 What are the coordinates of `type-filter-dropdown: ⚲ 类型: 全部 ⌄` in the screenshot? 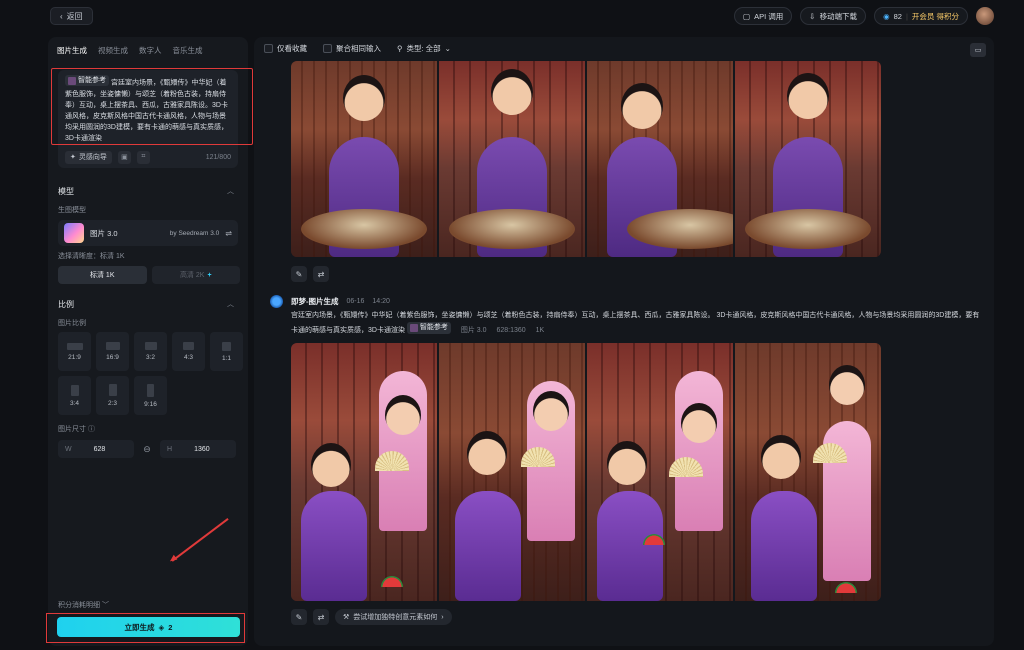 It's located at (424, 48).